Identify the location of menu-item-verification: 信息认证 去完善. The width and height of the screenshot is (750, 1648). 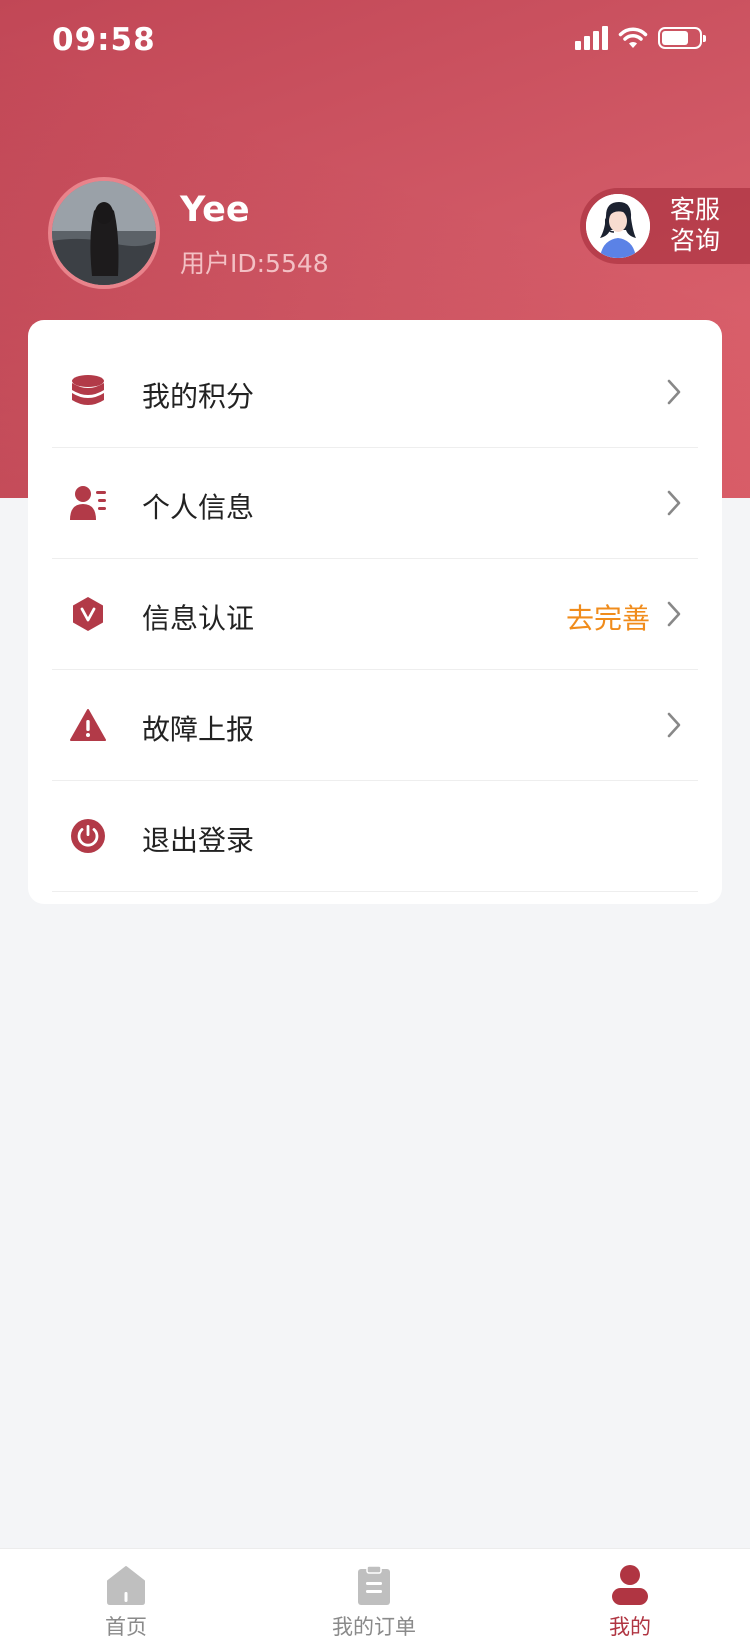
(375, 614).